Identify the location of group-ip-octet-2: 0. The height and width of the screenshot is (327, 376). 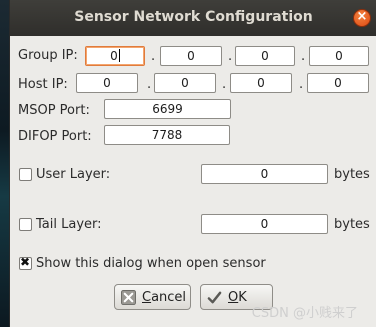
(191, 56).